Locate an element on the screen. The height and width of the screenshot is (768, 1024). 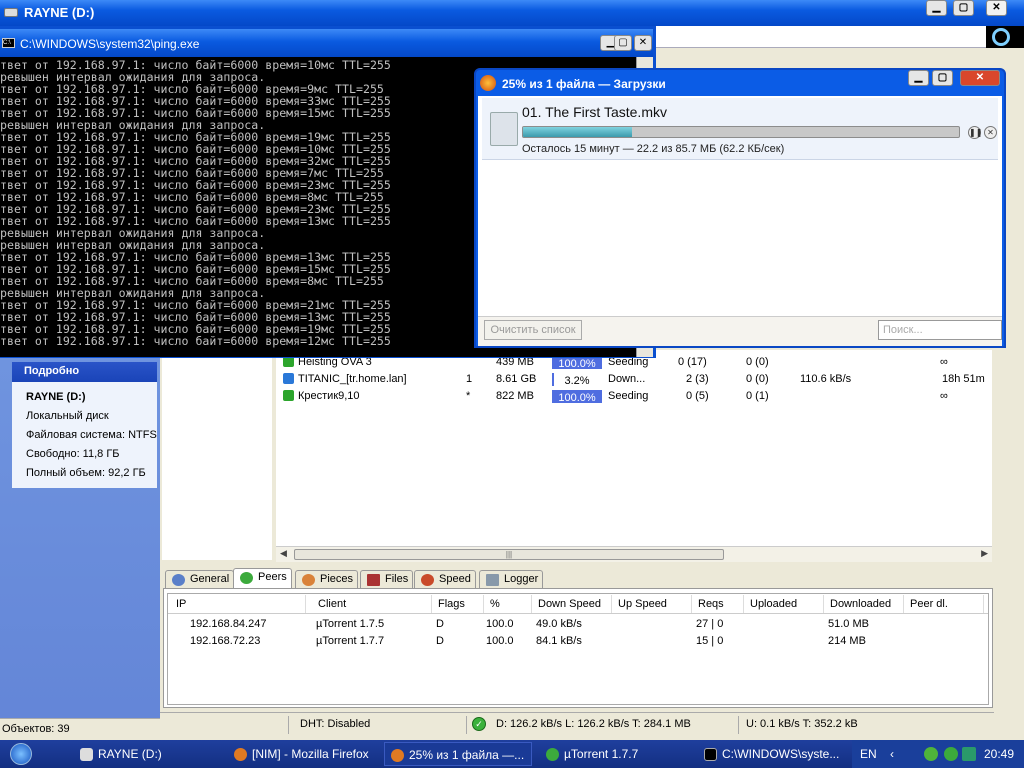
peer-client: µTorrent 1.7.7 is located at coordinates (350, 641).